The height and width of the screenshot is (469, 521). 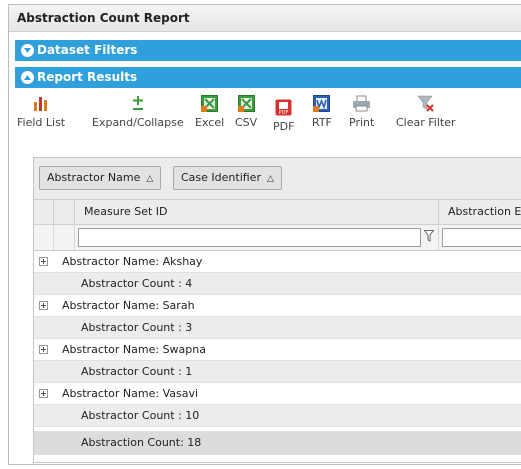 I want to click on grid-filter-row, so click(x=277, y=238).